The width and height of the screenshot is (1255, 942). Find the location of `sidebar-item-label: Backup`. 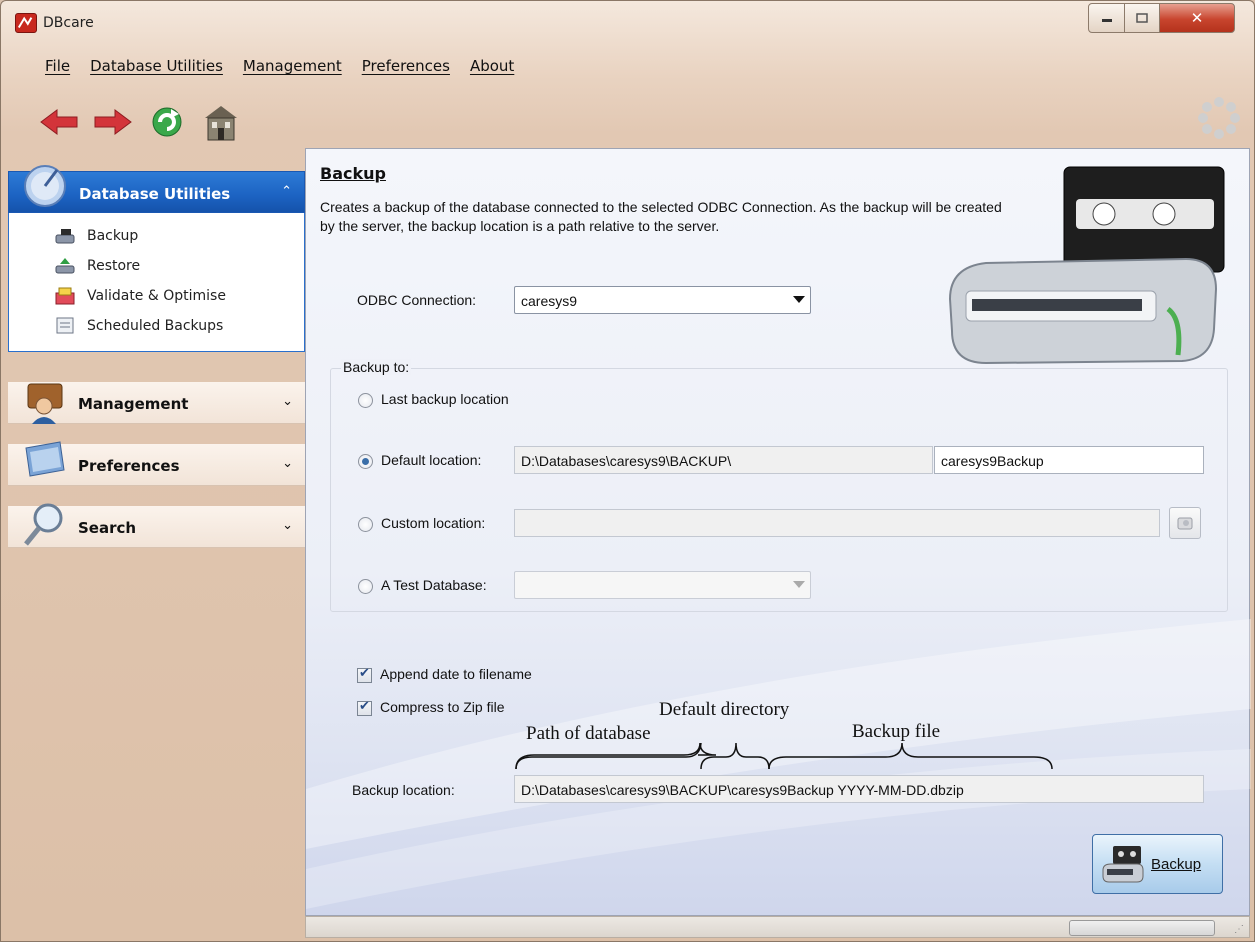

sidebar-item-label: Backup is located at coordinates (113, 236).